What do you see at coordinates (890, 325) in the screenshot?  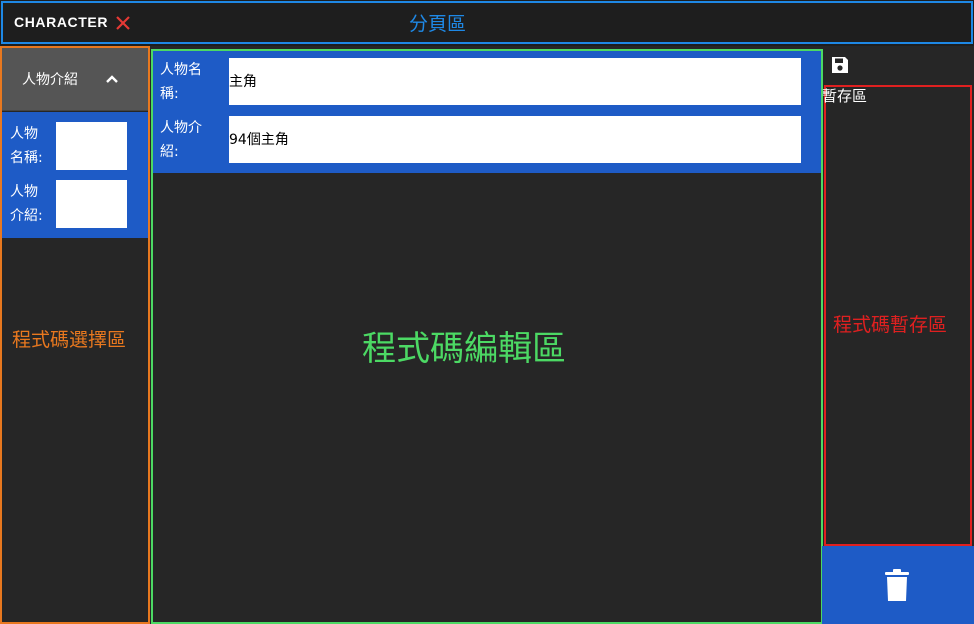 I see `code-temp-zone-label: 程式碼暫存區` at bounding box center [890, 325].